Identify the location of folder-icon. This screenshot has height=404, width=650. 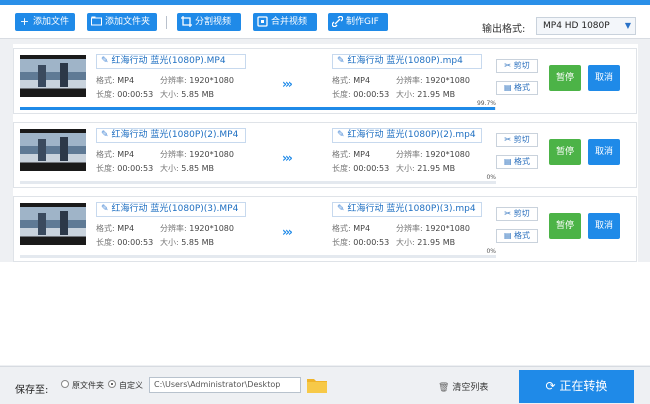
(96, 22).